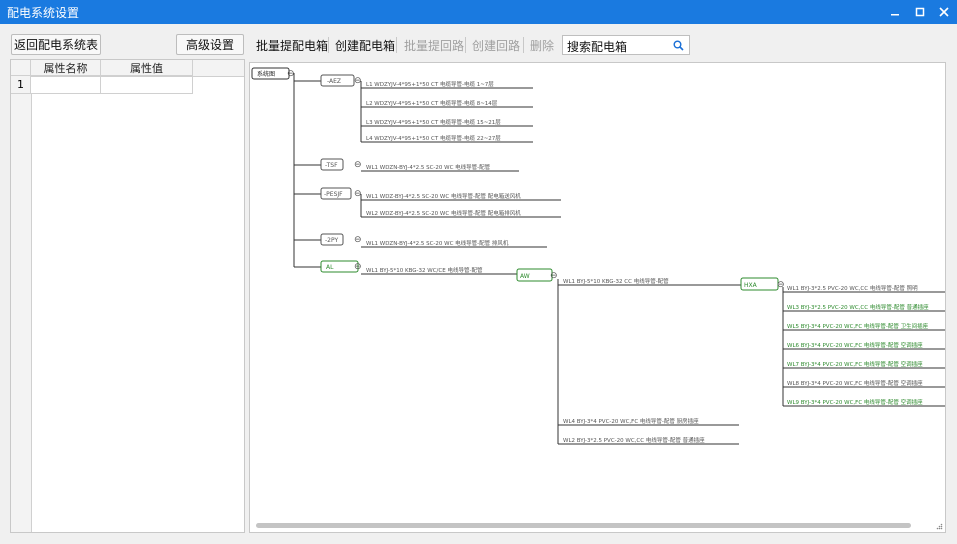 The width and height of the screenshot is (957, 544). Describe the element at coordinates (583, 525) in the screenshot. I see `horizontal-scrollbar` at that location.